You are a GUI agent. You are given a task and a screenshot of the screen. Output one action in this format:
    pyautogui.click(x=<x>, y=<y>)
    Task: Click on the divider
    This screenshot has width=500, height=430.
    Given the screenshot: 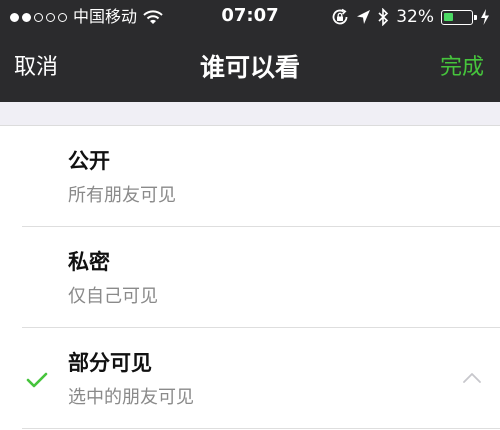 What is the action you would take?
    pyautogui.click(x=261, y=428)
    